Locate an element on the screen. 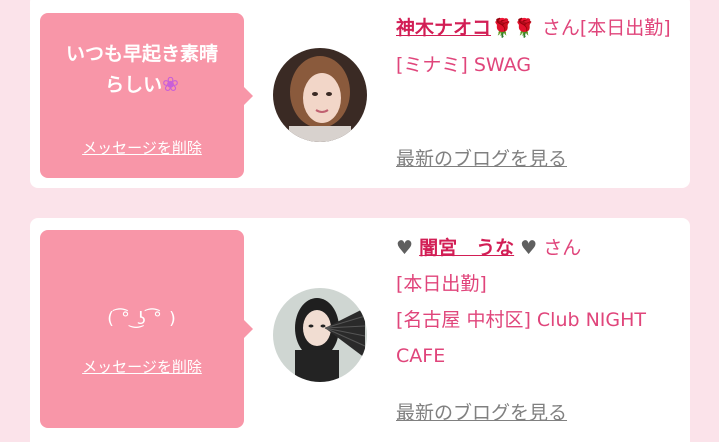 Image resolution: width=719 pixels, height=442 pixels. name-link: 闇宮 うな is located at coordinates (466, 248).